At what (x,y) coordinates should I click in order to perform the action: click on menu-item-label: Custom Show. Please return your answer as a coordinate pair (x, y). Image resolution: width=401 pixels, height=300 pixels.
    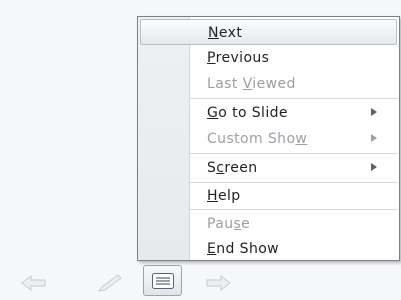
    Looking at the image, I should click on (257, 139).